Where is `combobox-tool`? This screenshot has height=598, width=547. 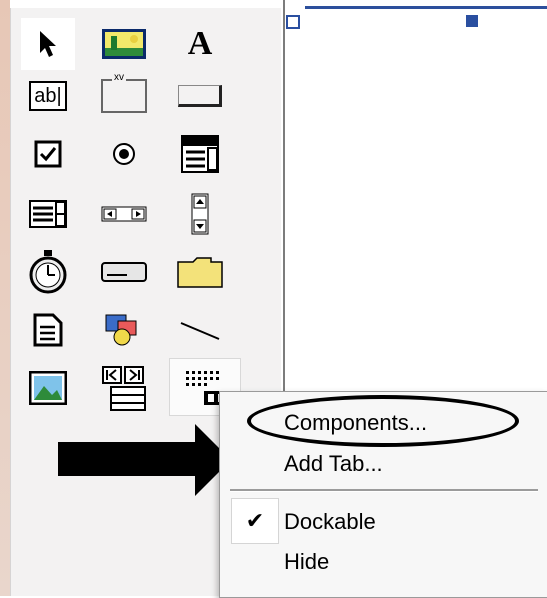
combobox-tool is located at coordinates (200, 154).